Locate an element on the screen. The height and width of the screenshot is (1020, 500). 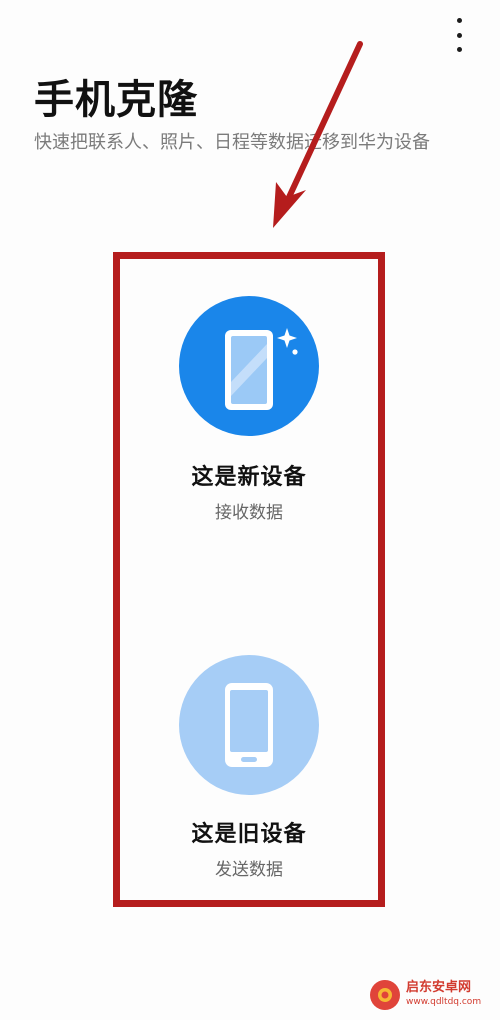
watermark: 启东安卓网 www.qdltdq.com is located at coordinates (433, 995).